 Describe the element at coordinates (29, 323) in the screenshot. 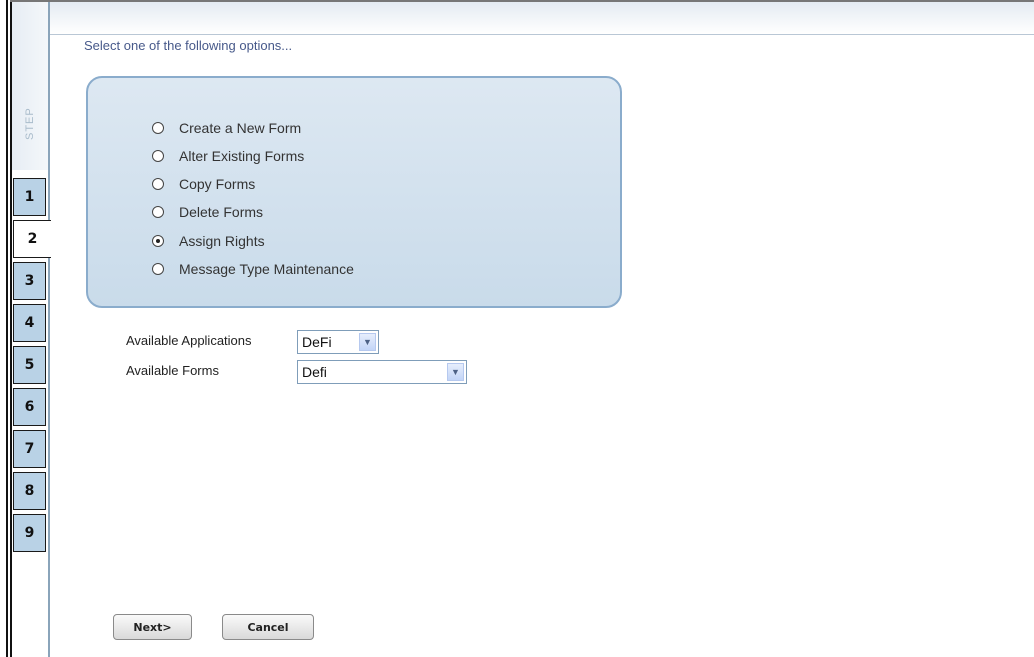

I see `step-tab-4: 4` at that location.